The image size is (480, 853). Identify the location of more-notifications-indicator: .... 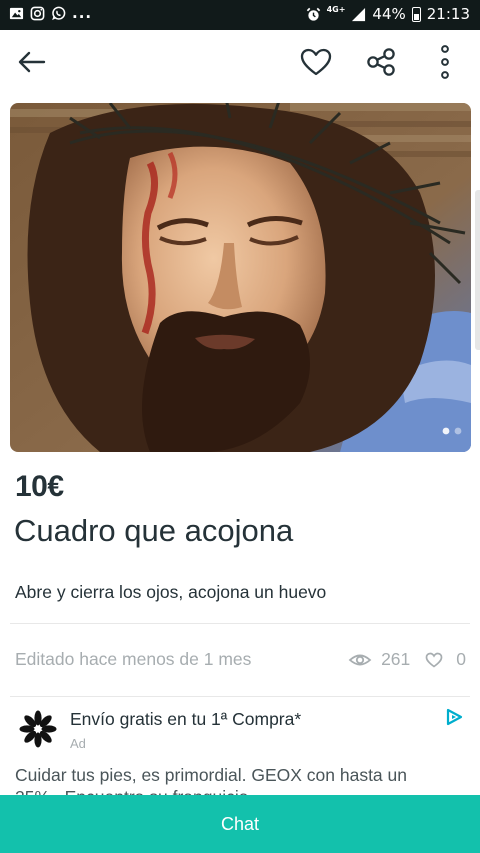
(82, 13).